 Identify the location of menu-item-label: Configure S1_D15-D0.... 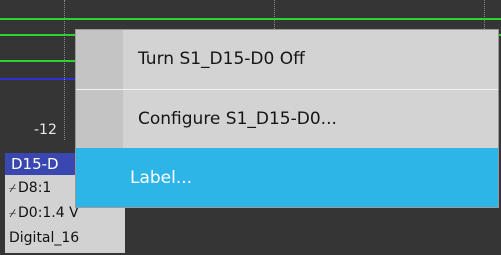
(237, 119).